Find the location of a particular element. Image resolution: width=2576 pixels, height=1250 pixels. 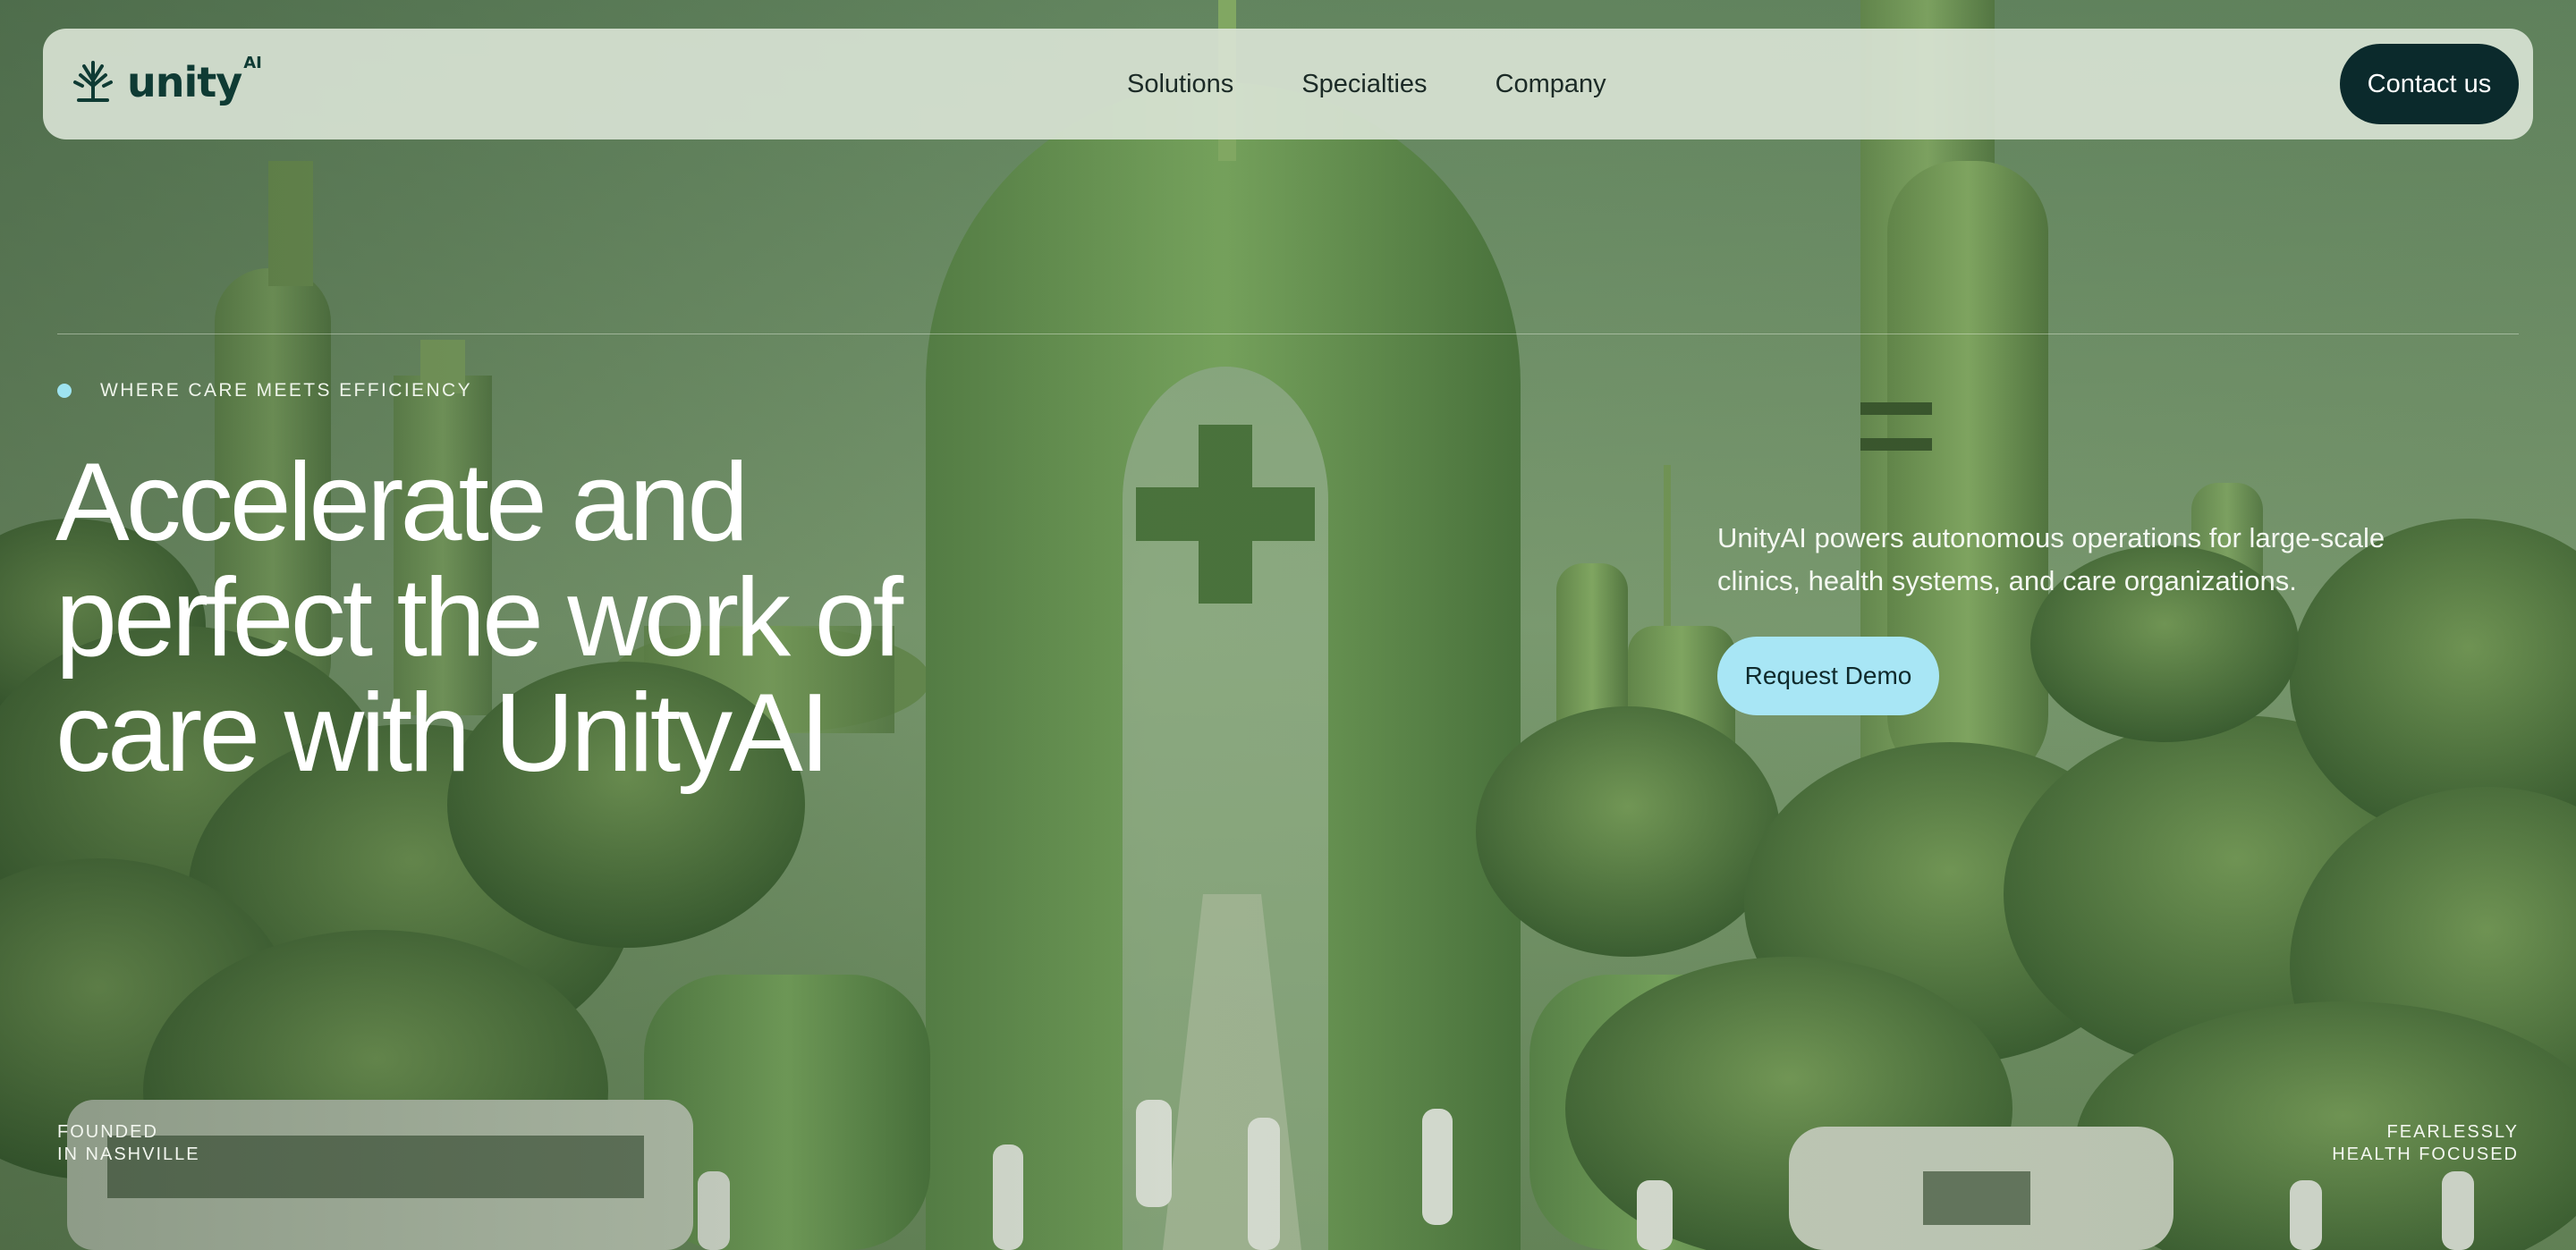

hero-eyebrow: WHERE CARE MEETS EFFICIENCY is located at coordinates (264, 390).